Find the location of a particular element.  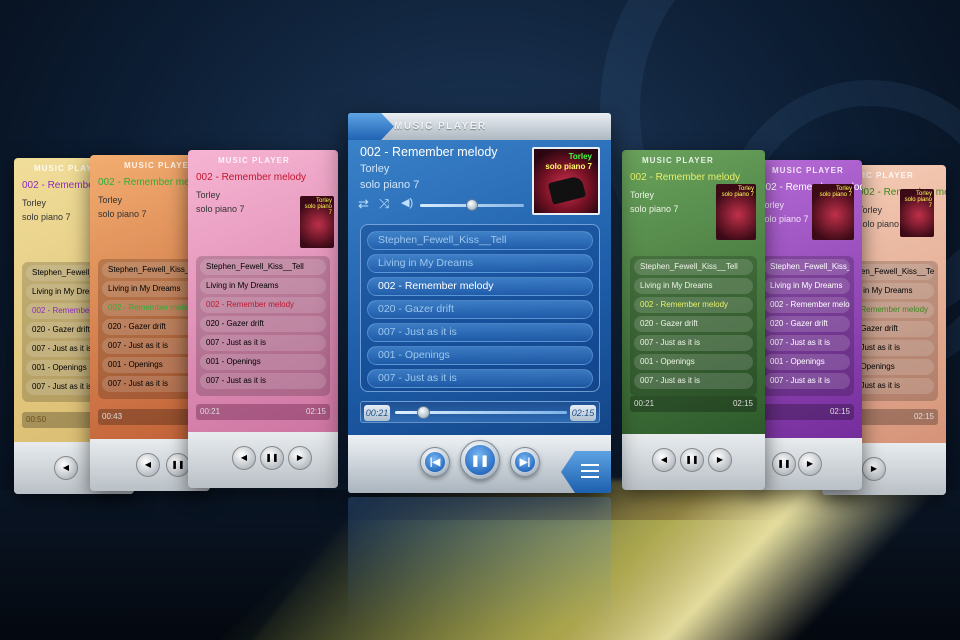

piano-image is located at coordinates (567, 190).